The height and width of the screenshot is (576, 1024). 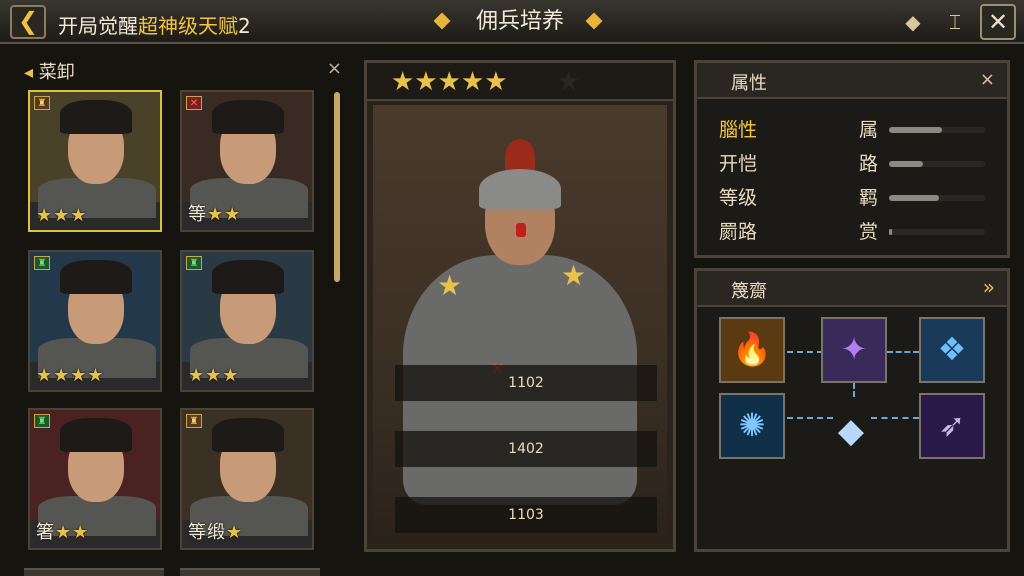 What do you see at coordinates (207, 532) in the screenshot?
I see `card-tier-text: 等缎` at bounding box center [207, 532].